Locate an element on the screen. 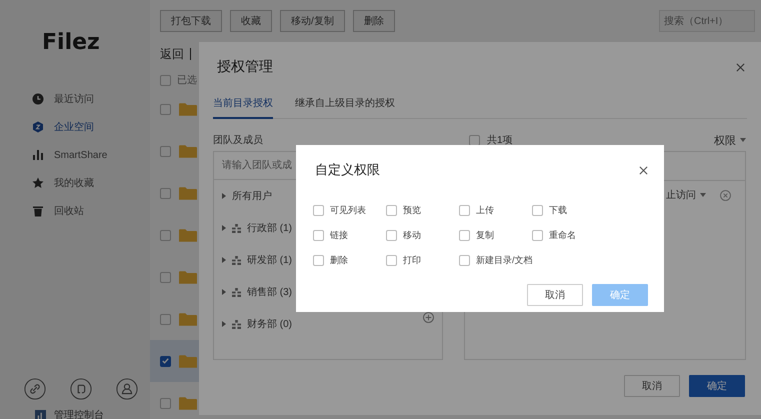 The width and height of the screenshot is (761, 419). section-label: 团队及成员 is located at coordinates (238, 140).